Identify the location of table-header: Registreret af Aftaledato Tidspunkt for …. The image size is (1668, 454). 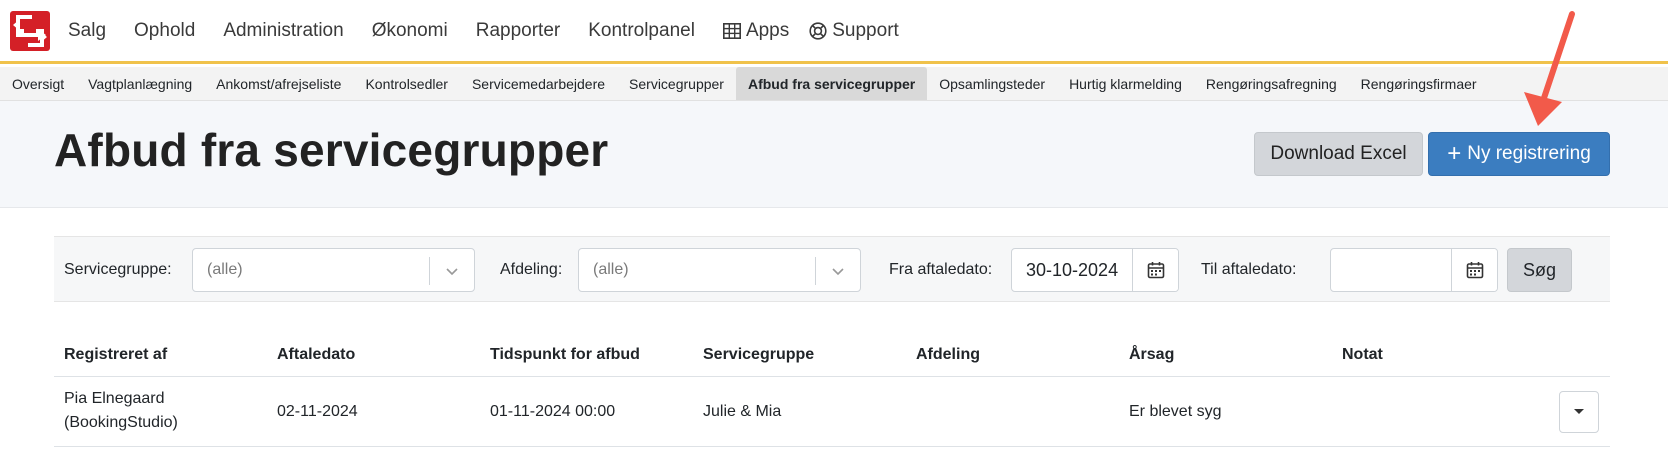
(832, 353).